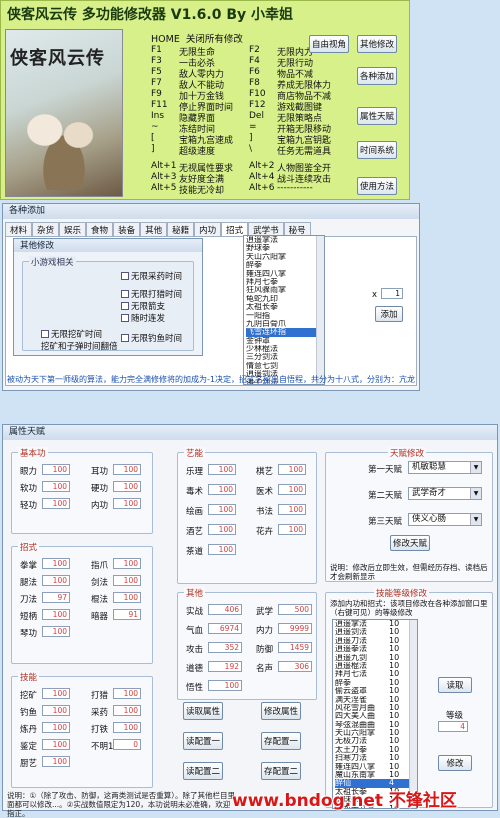 This screenshot has width=500, height=818. I want to click on moves-list-item: 三分剑法, so click(285, 357).